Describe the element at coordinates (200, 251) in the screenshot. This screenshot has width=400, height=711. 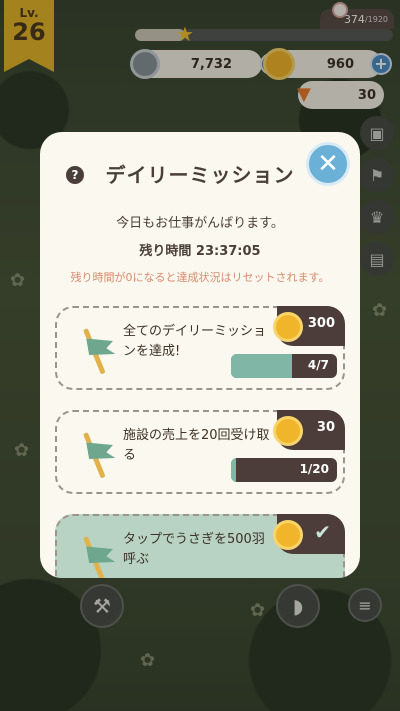
I see `time-remaining: 残り時間 23:37:05` at that location.